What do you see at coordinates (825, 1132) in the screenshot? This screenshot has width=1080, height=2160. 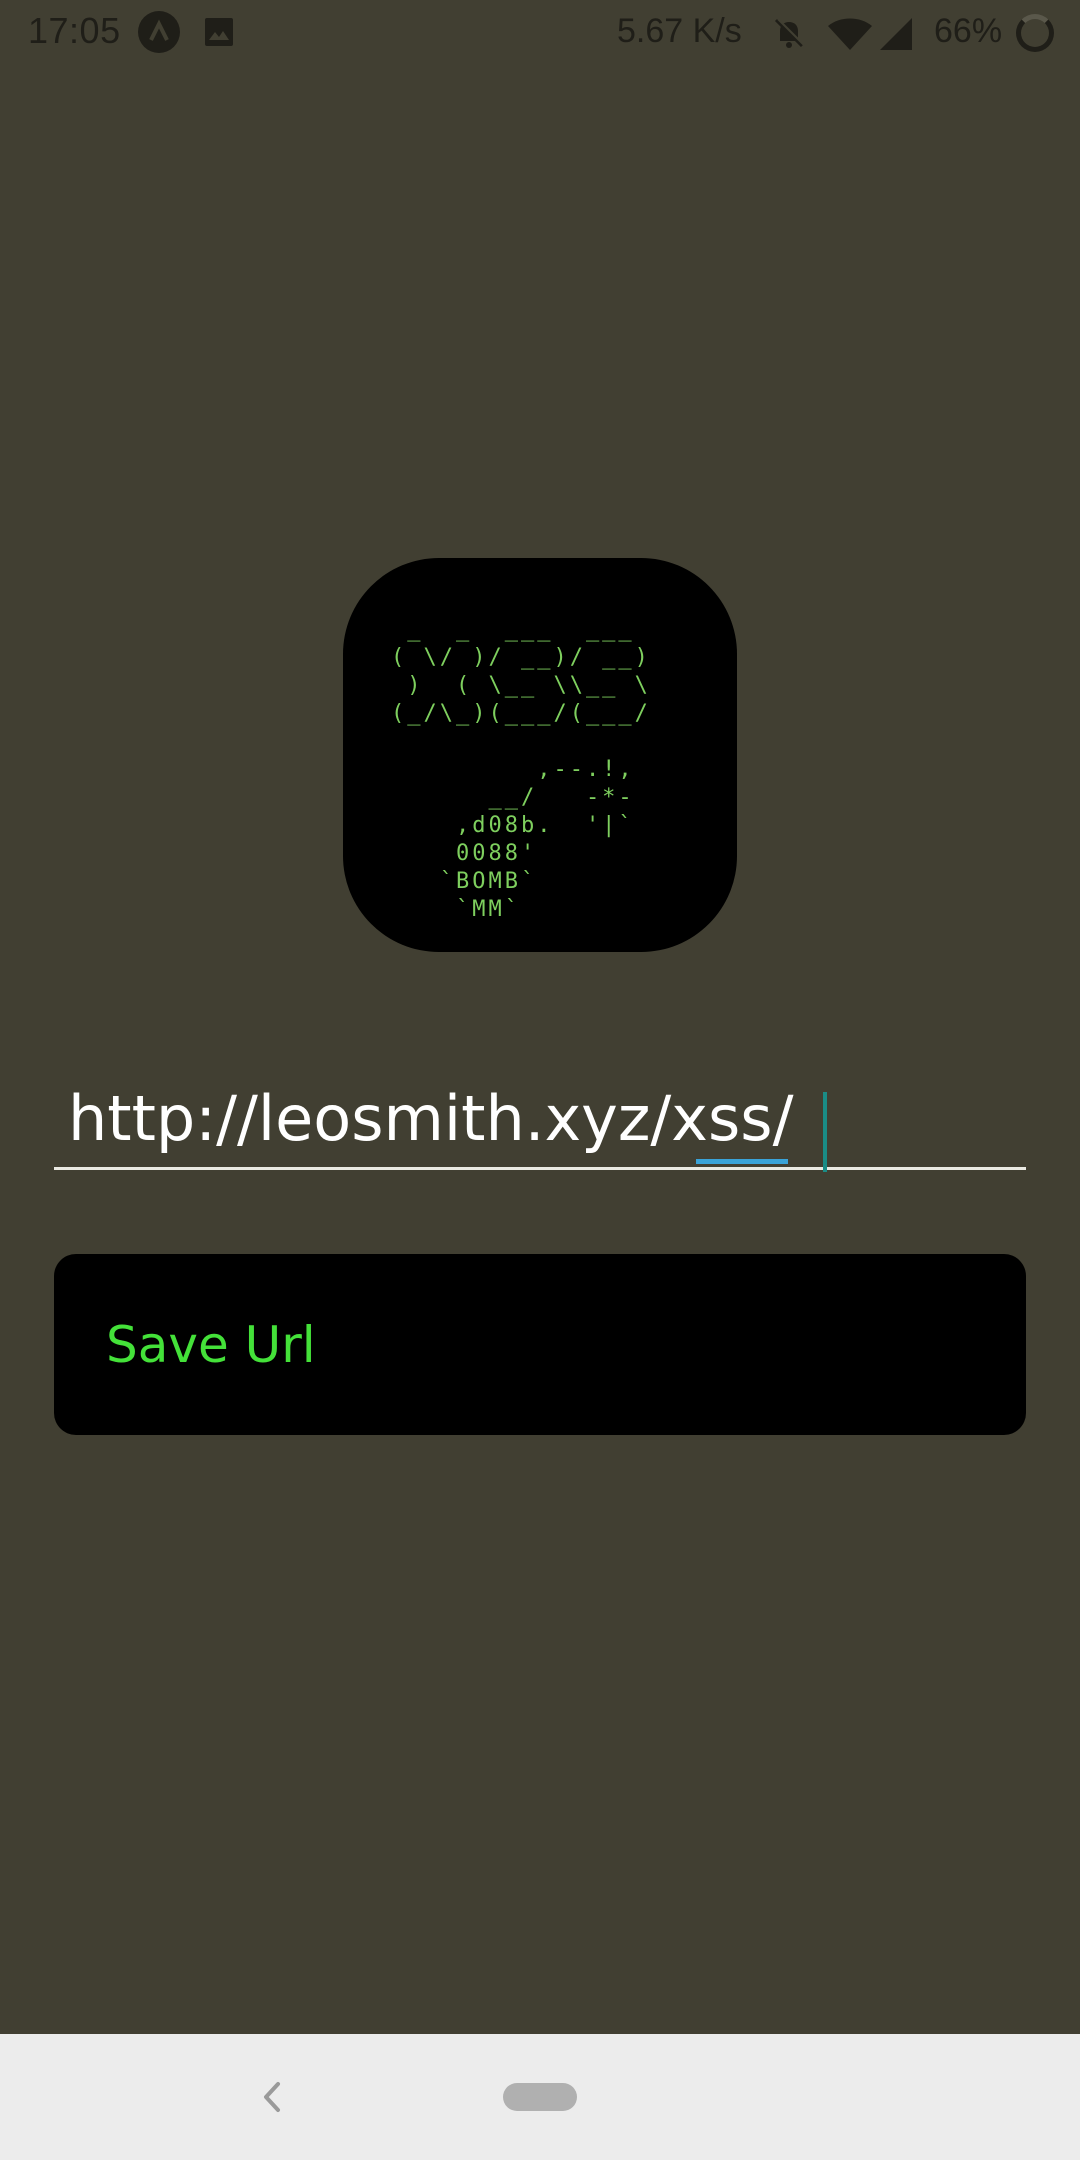 I see `text-cursor` at bounding box center [825, 1132].